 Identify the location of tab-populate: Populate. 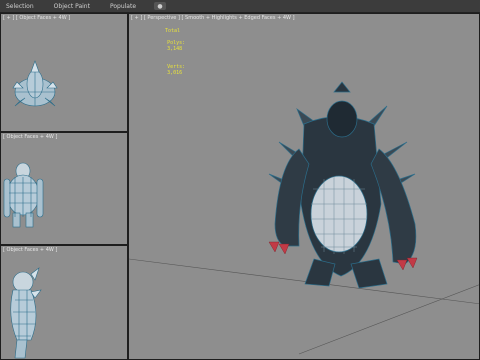
(120, 6).